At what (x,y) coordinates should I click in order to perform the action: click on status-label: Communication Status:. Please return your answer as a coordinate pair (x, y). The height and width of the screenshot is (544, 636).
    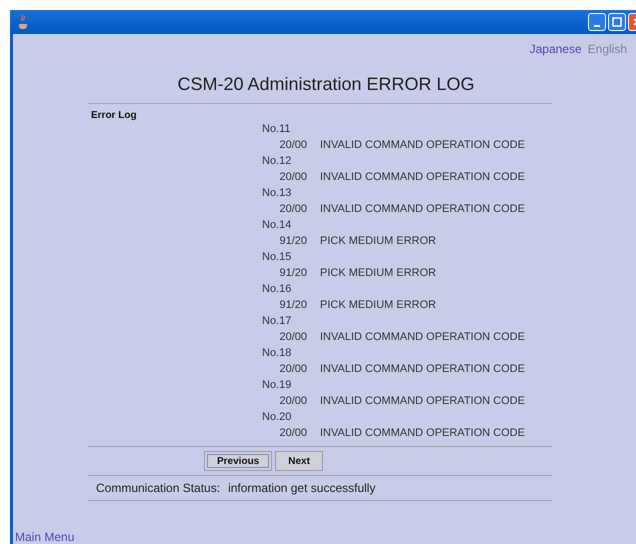
    Looking at the image, I should click on (158, 488).